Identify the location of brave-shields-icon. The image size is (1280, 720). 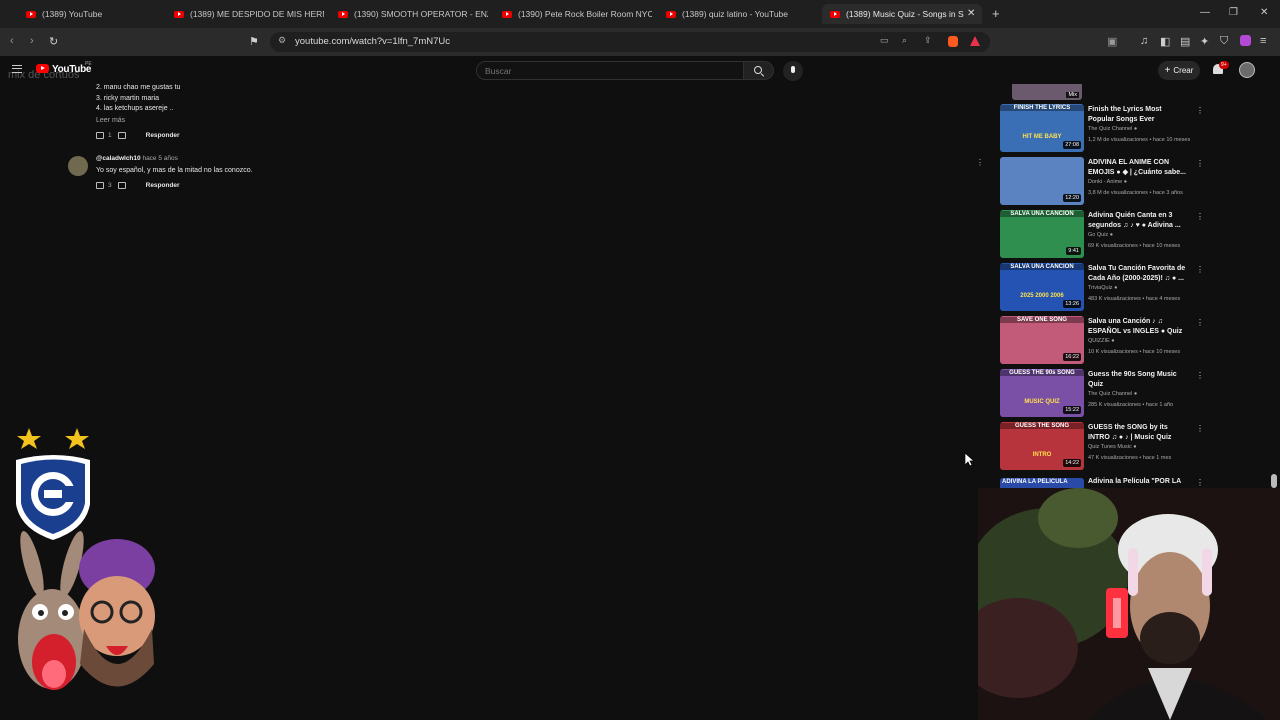
(953, 41).